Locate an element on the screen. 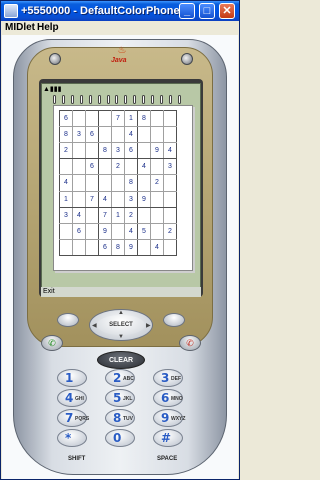 The width and height of the screenshot is (320, 480). close-button: ✕ is located at coordinates (227, 11).